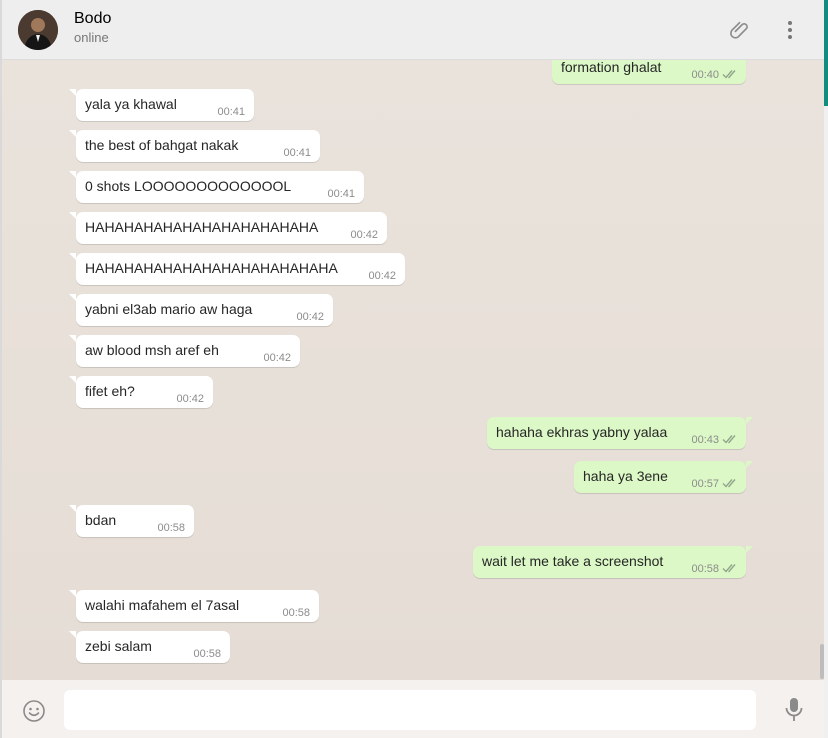 The width and height of the screenshot is (828, 738). I want to click on microphone-icon, so click(794, 709).